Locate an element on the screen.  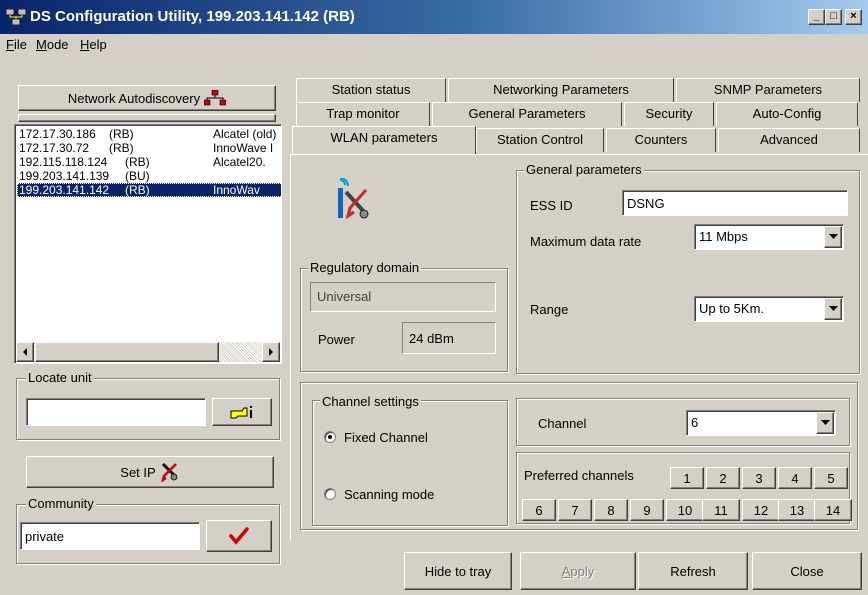
close-label: Close is located at coordinates (807, 571).